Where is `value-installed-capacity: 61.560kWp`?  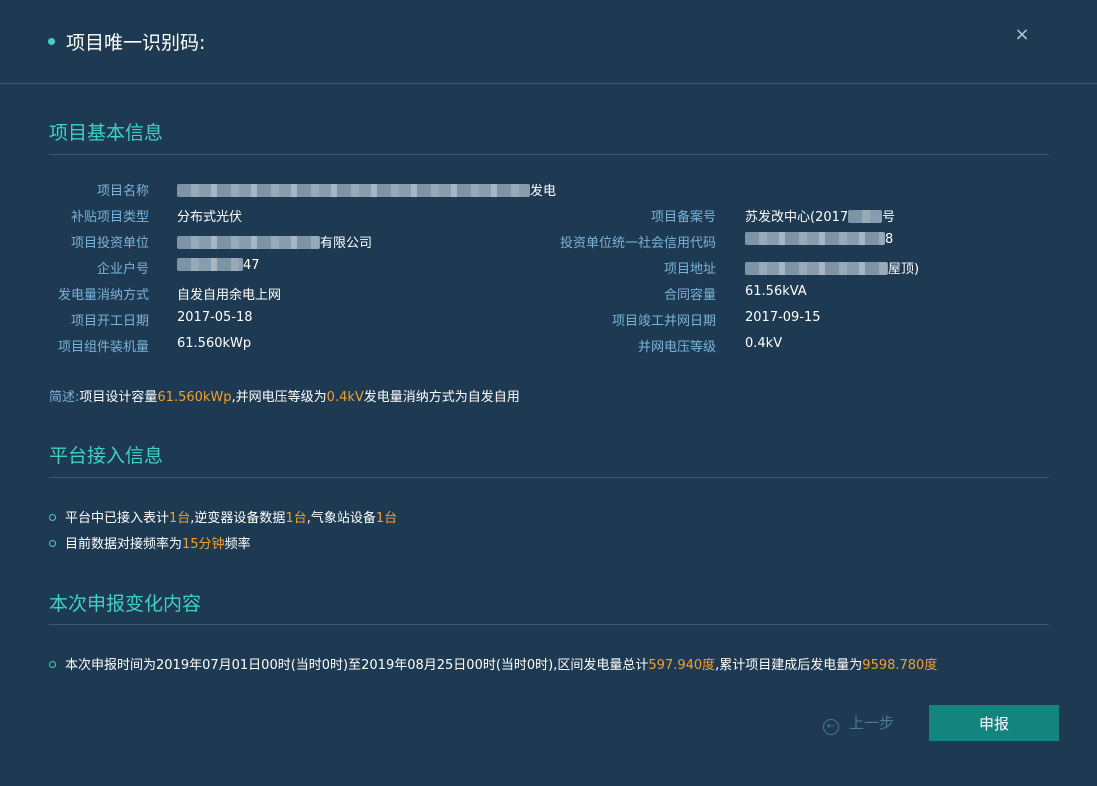
value-installed-capacity: 61.560kWp is located at coordinates (214, 343).